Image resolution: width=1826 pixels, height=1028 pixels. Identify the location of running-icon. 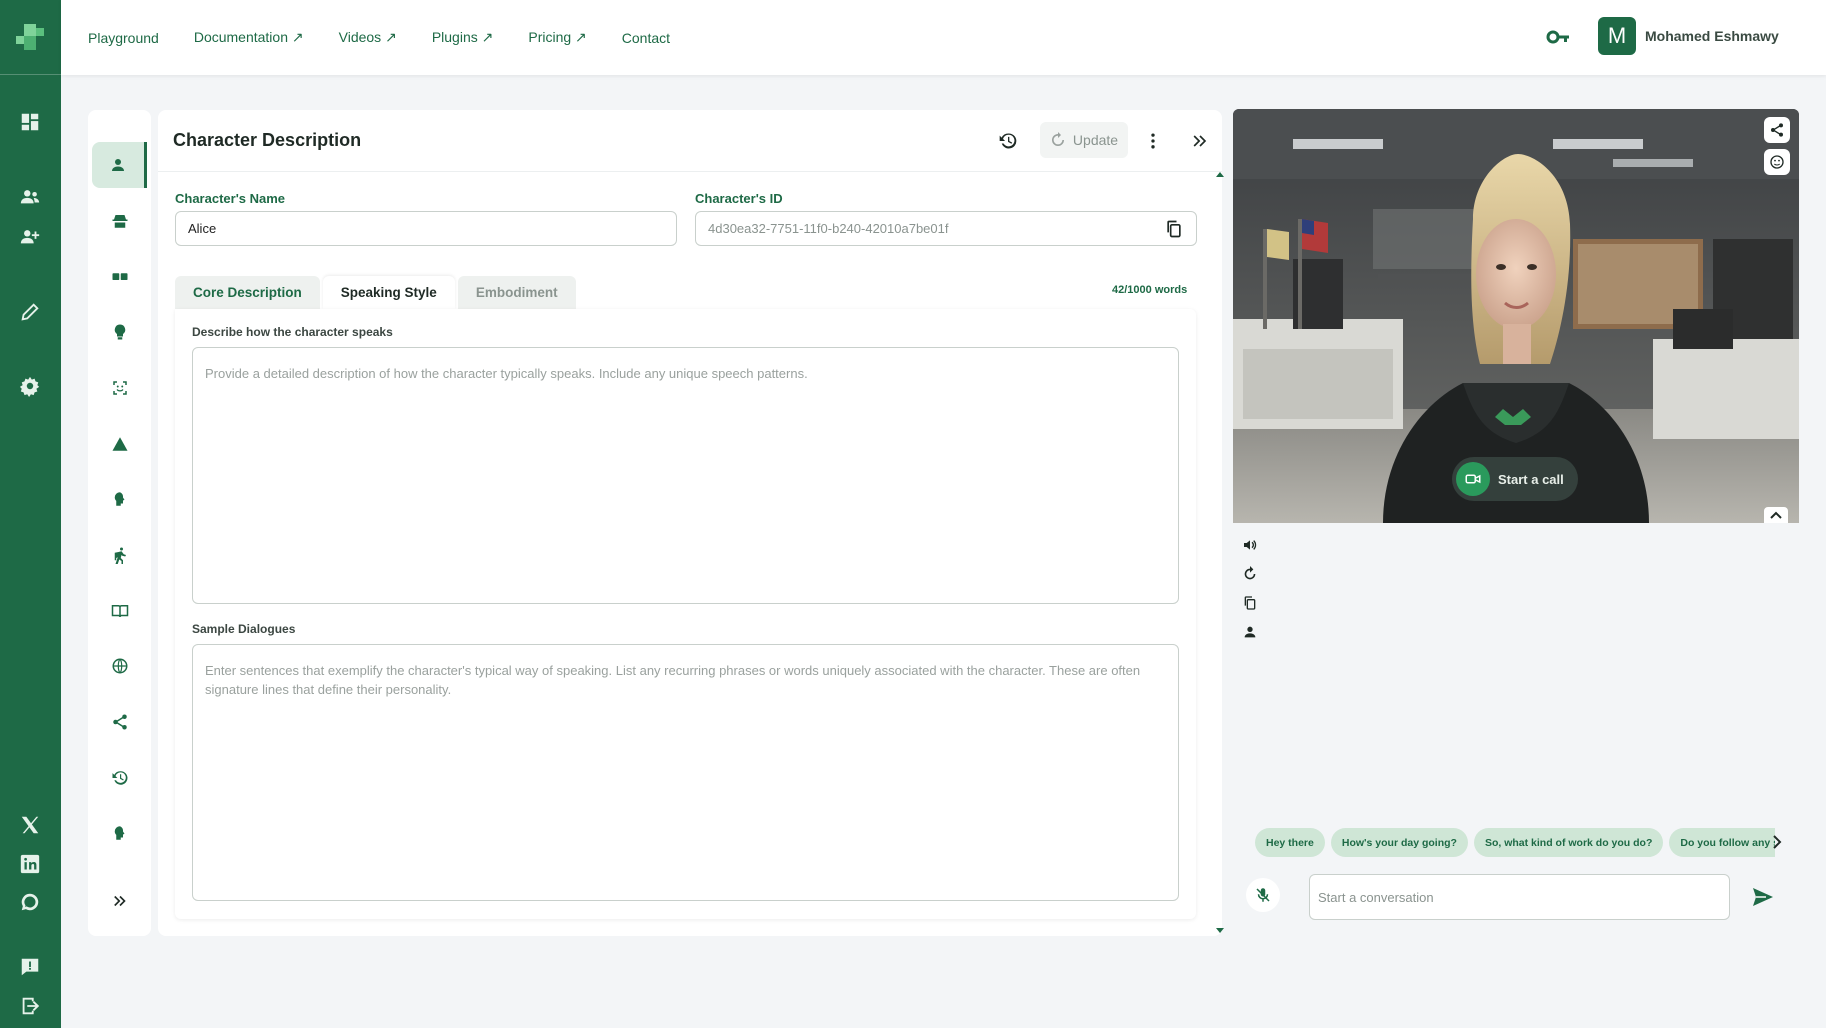
(119, 555).